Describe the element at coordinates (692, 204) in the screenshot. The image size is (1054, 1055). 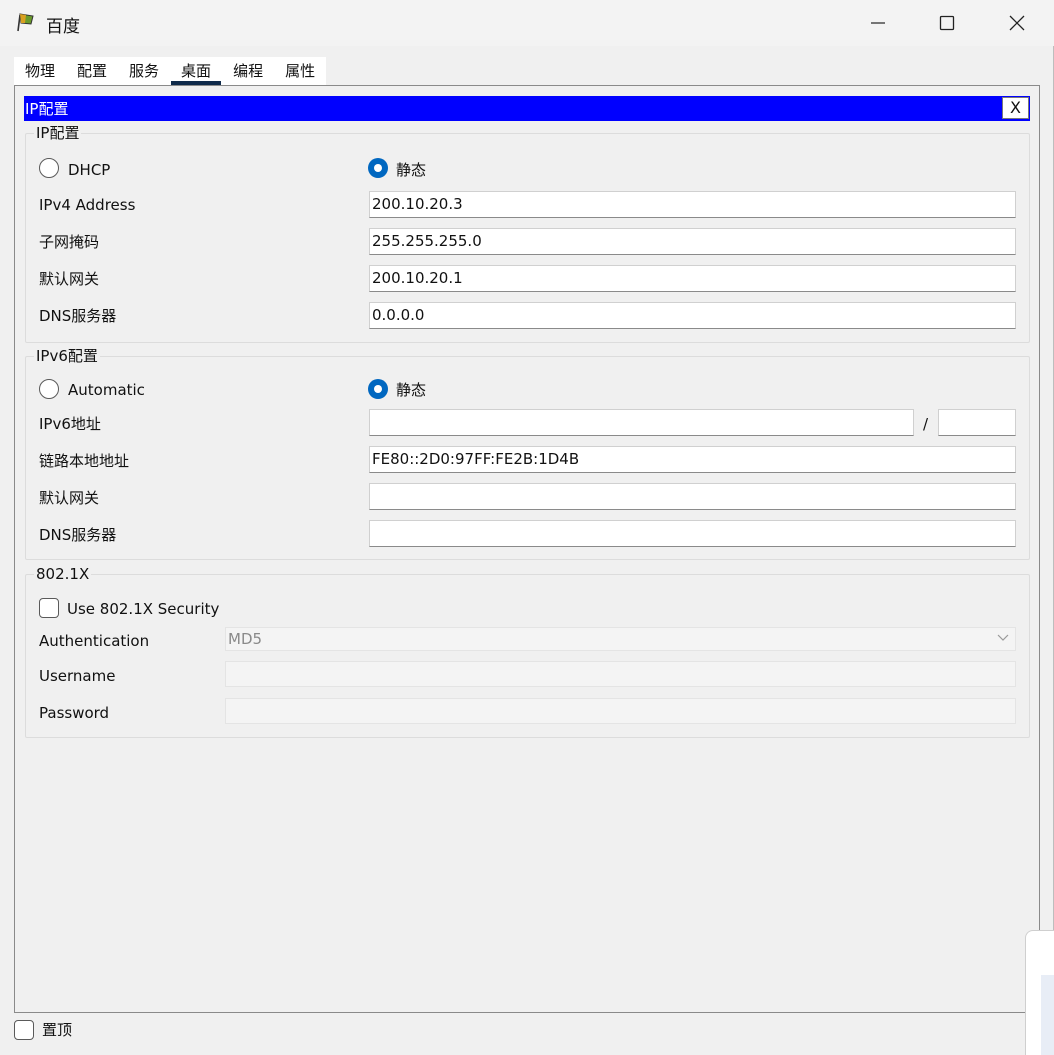
I see `ipv4-address-field: 200.10.20.3` at that location.